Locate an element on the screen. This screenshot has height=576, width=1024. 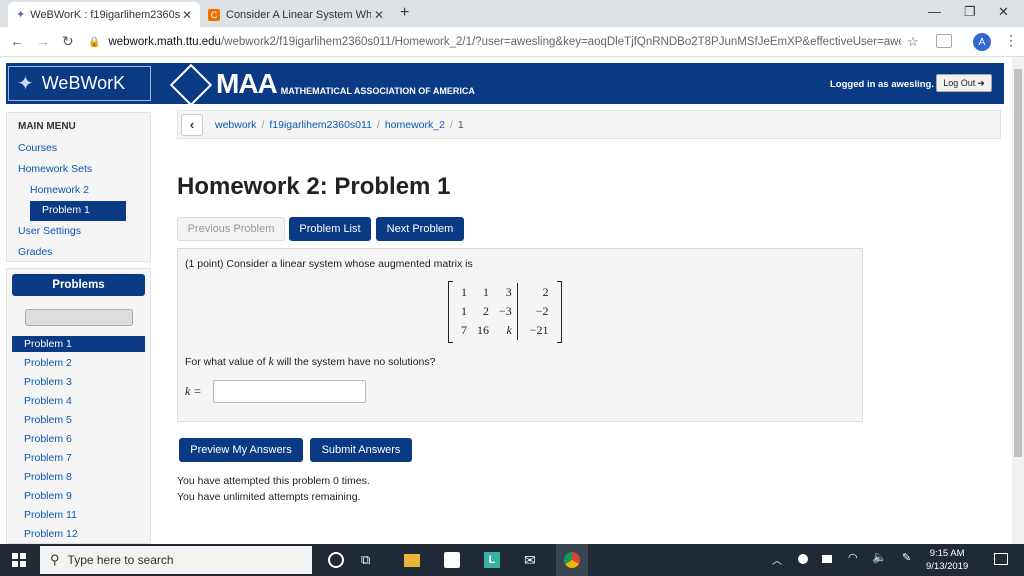
tab-chegg: C Consider A Linear System Whose ✕ is located at coordinates (296, 14).